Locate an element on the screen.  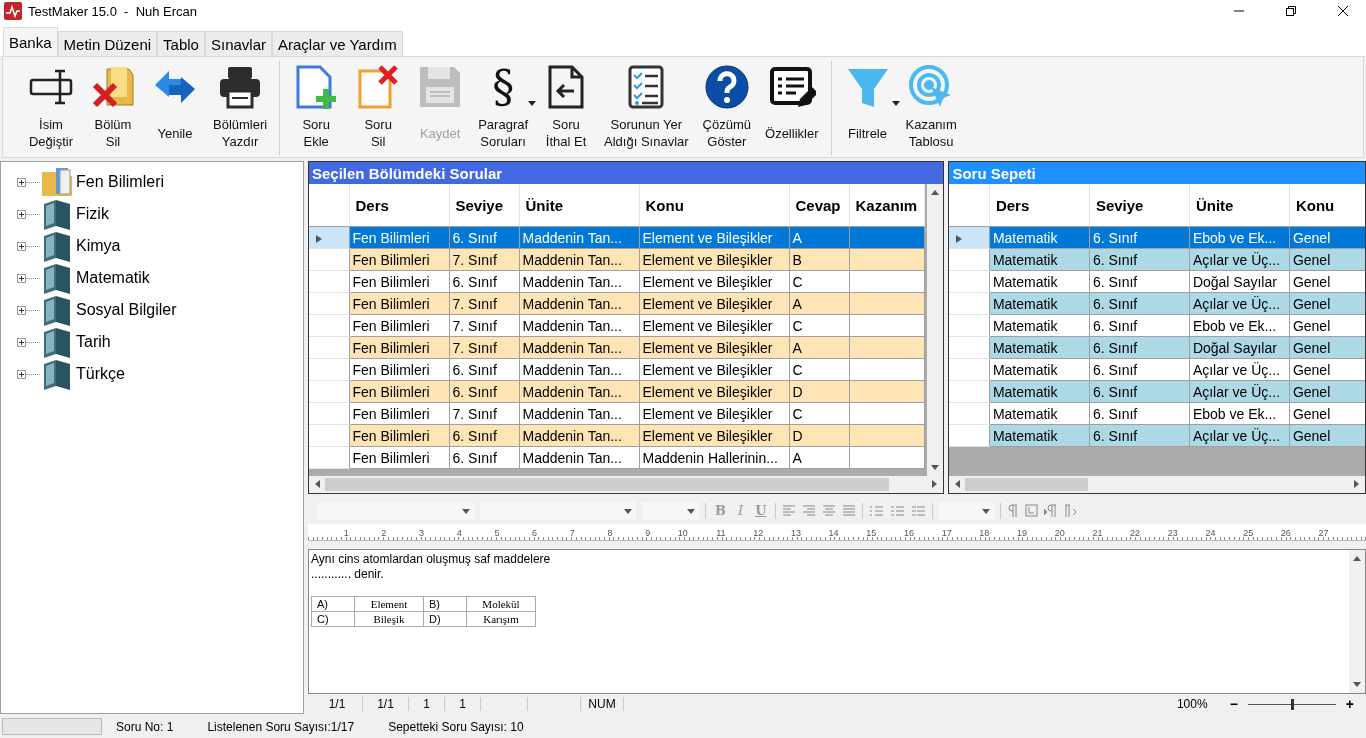
table-cell: C is located at coordinates (819, 281).